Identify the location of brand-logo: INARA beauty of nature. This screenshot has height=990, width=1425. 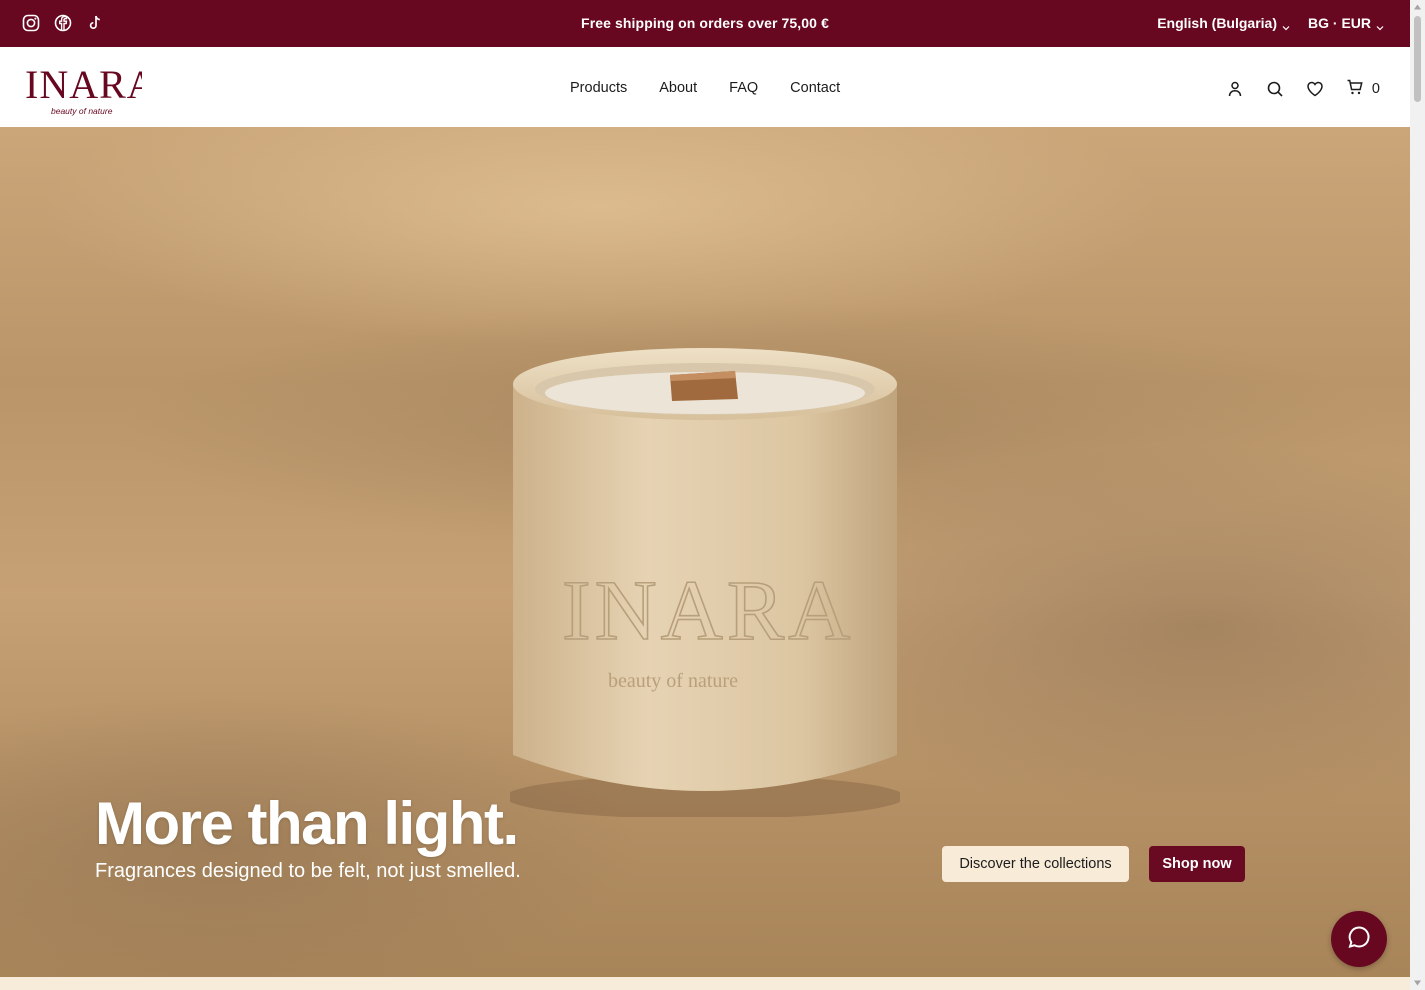
(83, 88).